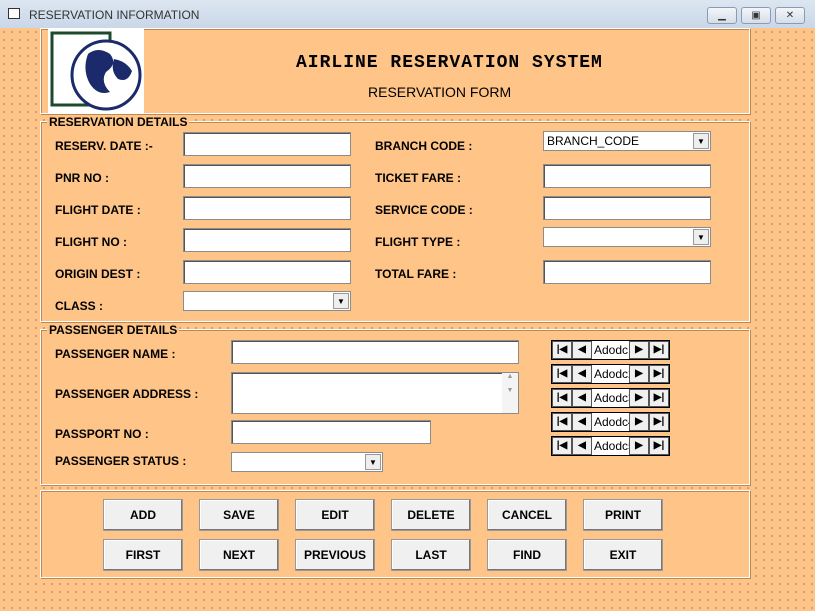  What do you see at coordinates (267, 272) in the screenshot?
I see `origin-dest-input` at bounding box center [267, 272].